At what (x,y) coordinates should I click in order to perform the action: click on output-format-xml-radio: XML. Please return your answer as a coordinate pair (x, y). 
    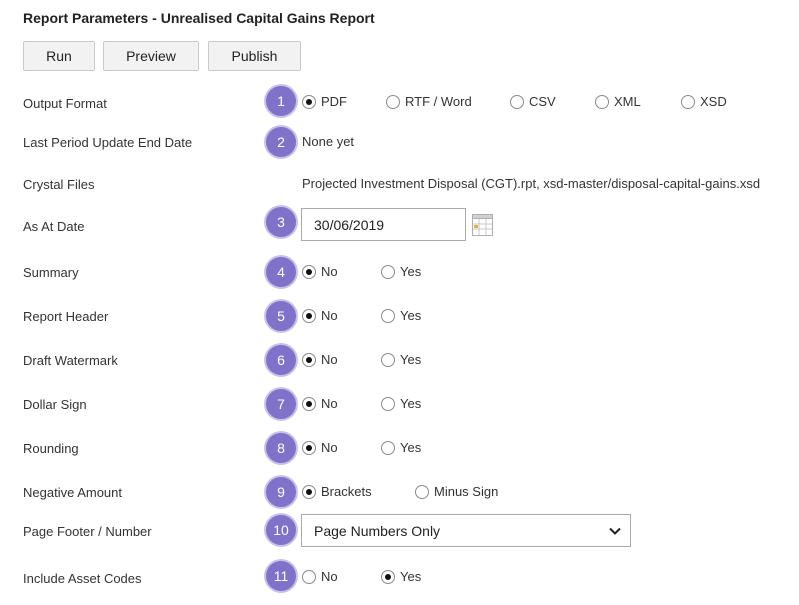
    Looking at the image, I should click on (618, 101).